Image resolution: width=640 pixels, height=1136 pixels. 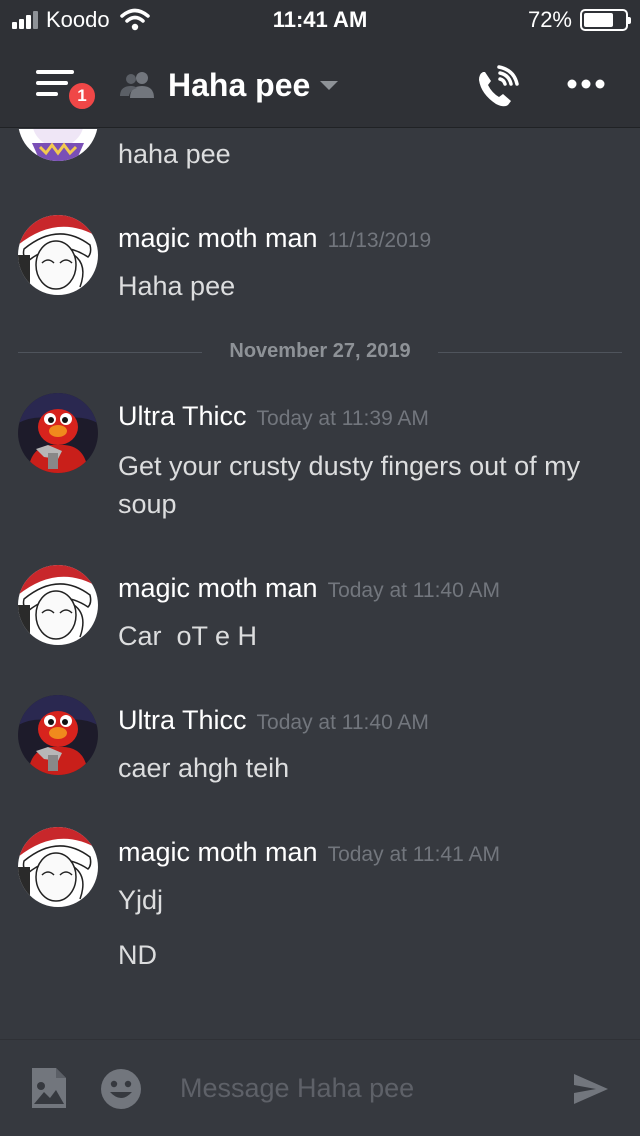 I want to click on status-bar: Koodo 11:41 AM 72%, so click(x=320, y=20).